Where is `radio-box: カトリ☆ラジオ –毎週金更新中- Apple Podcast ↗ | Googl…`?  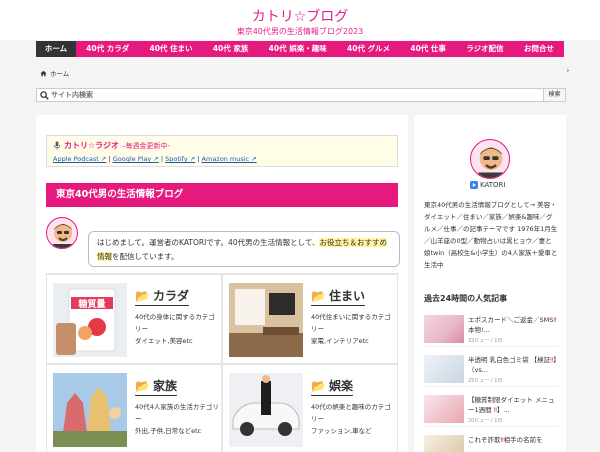 radio-box: カトリ☆ラジオ –毎週金更新中- Apple Podcast ↗ | Googl… is located at coordinates (222, 151).